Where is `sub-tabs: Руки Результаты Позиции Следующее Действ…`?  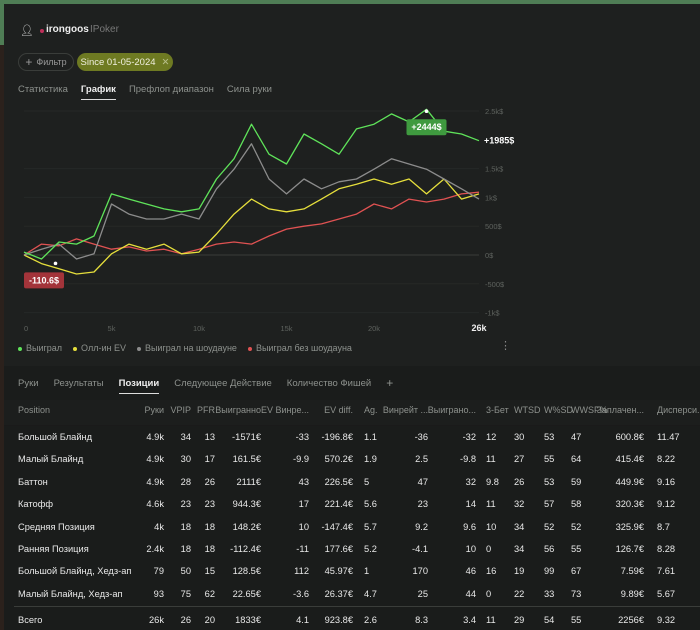
sub-tabs: Руки Результаты Позиции Следующее Действ… is located at coordinates (205, 385).